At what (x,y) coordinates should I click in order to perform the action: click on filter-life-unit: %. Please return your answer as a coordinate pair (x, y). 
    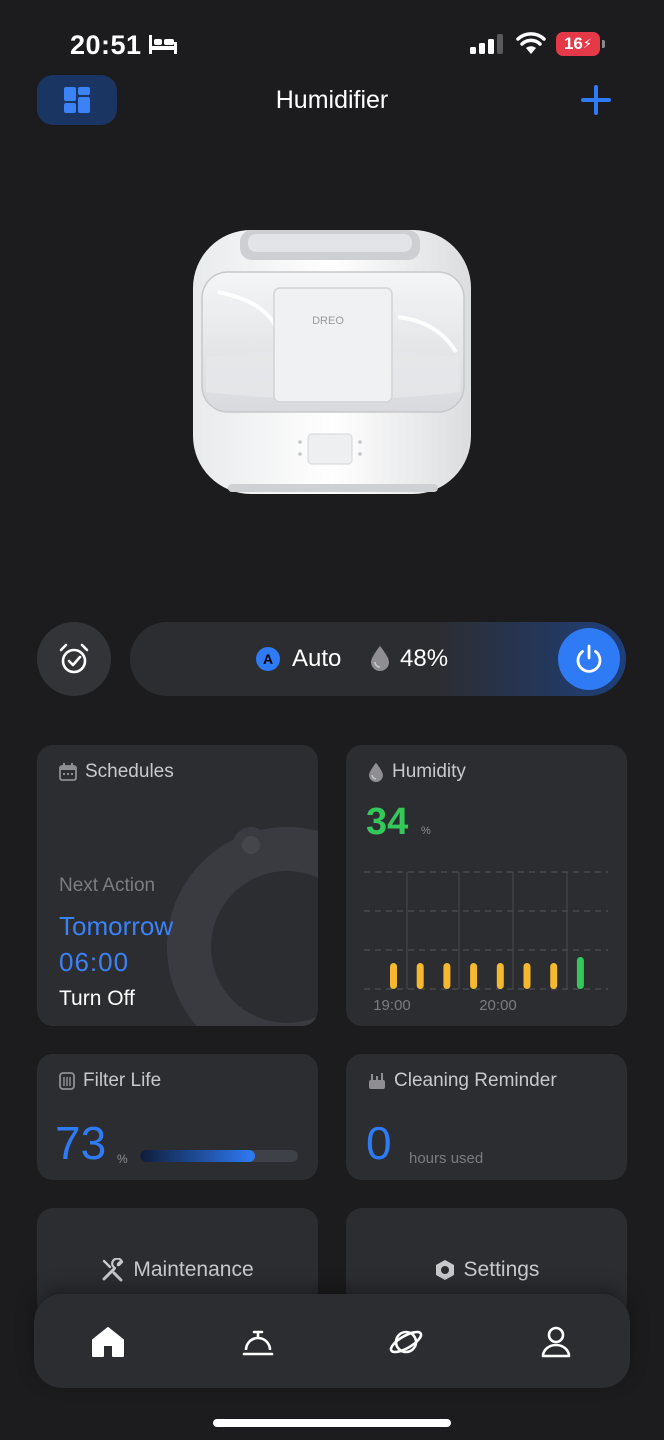
    Looking at the image, I should click on (122, 1159).